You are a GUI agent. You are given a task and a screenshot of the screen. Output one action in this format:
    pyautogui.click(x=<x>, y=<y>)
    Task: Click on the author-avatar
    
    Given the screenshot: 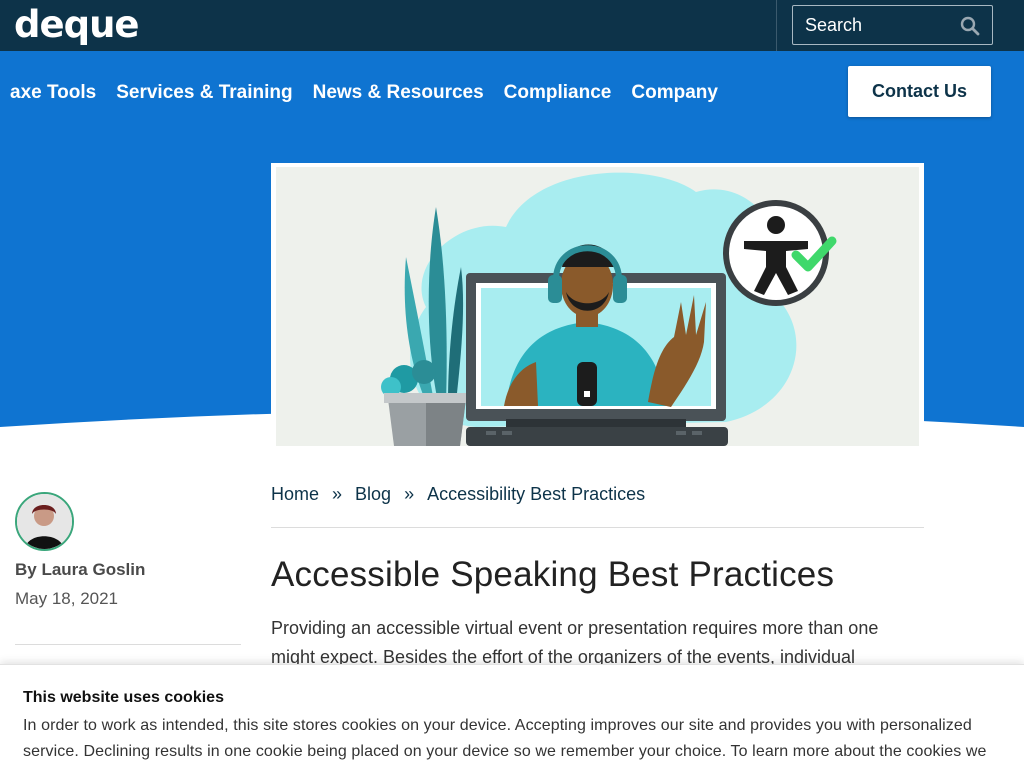 What is the action you would take?
    pyautogui.click(x=44, y=521)
    